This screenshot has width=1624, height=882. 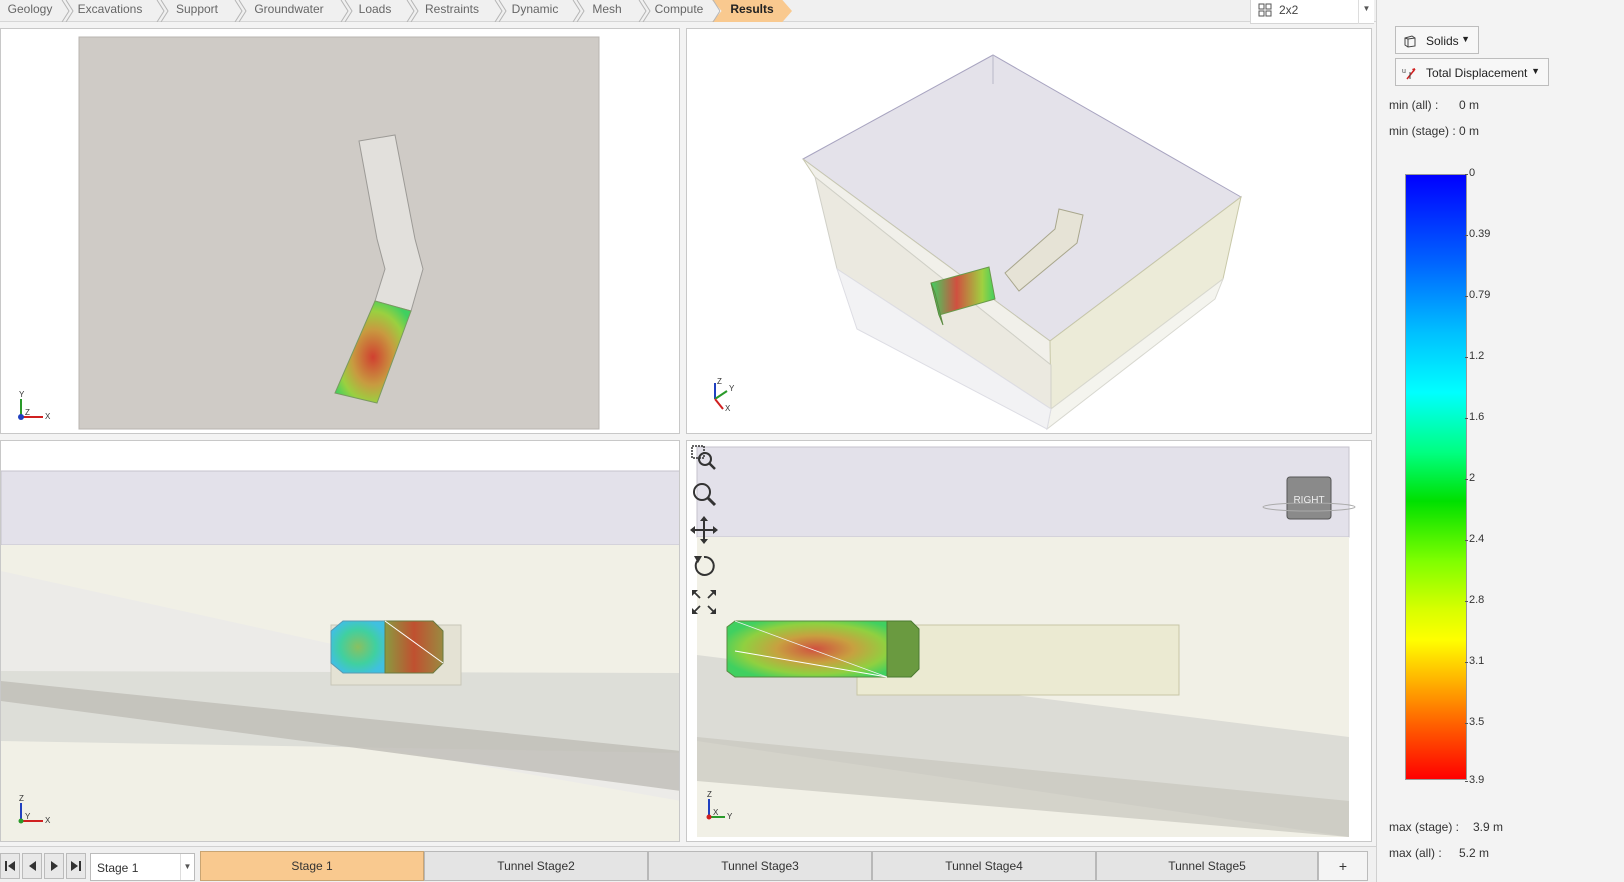 What do you see at coordinates (54, 866) in the screenshot?
I see `next-stage-button` at bounding box center [54, 866].